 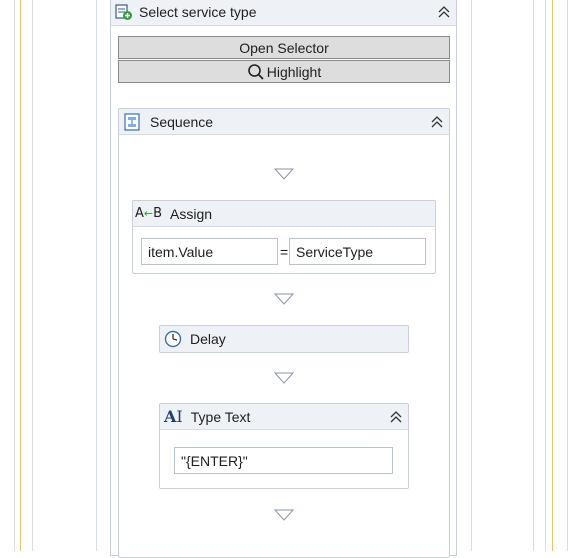 I want to click on magnifier-icon, so click(x=256, y=72).